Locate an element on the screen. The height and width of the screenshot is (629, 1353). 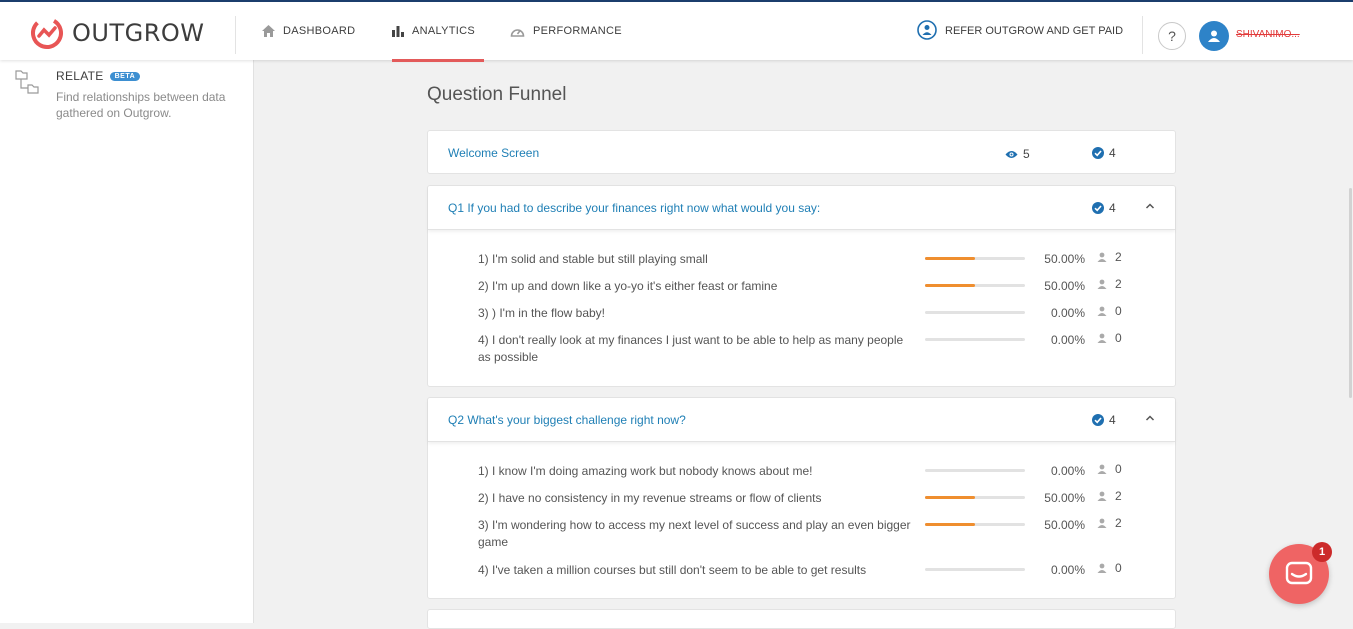
completions-stat: 4 is located at coordinates (1104, 153).